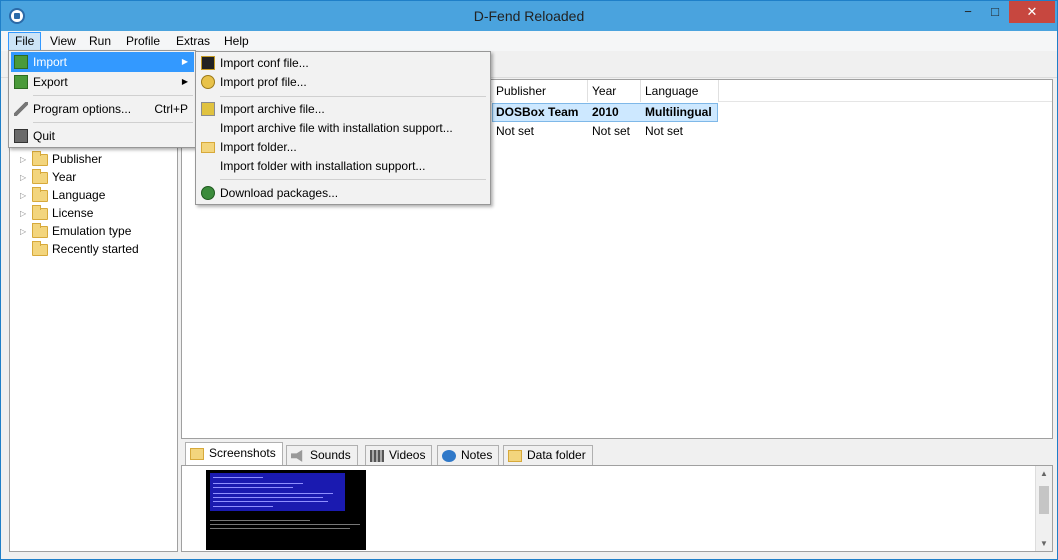 The height and width of the screenshot is (560, 1058). Describe the element at coordinates (676, 112) in the screenshot. I see `table-cell: Multilingual` at that location.